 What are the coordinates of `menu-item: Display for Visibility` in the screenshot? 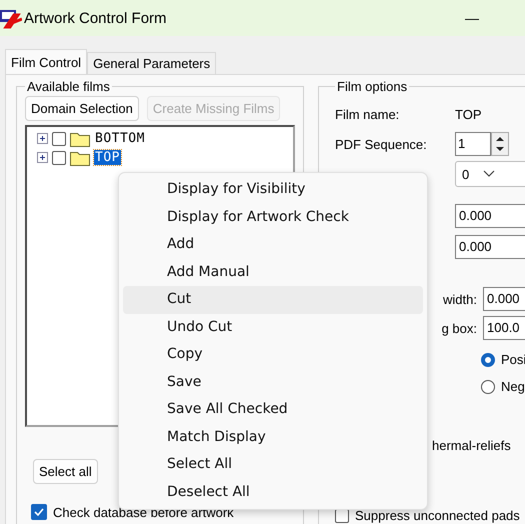 It's located at (273, 190).